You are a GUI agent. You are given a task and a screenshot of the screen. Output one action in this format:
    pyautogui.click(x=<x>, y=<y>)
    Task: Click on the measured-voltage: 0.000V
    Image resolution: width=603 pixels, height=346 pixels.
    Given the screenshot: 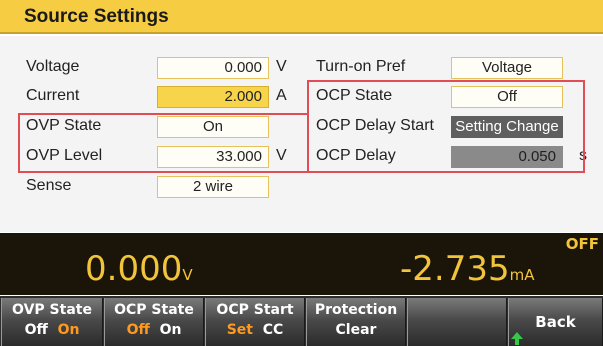 What is the action you would take?
    pyautogui.click(x=139, y=269)
    